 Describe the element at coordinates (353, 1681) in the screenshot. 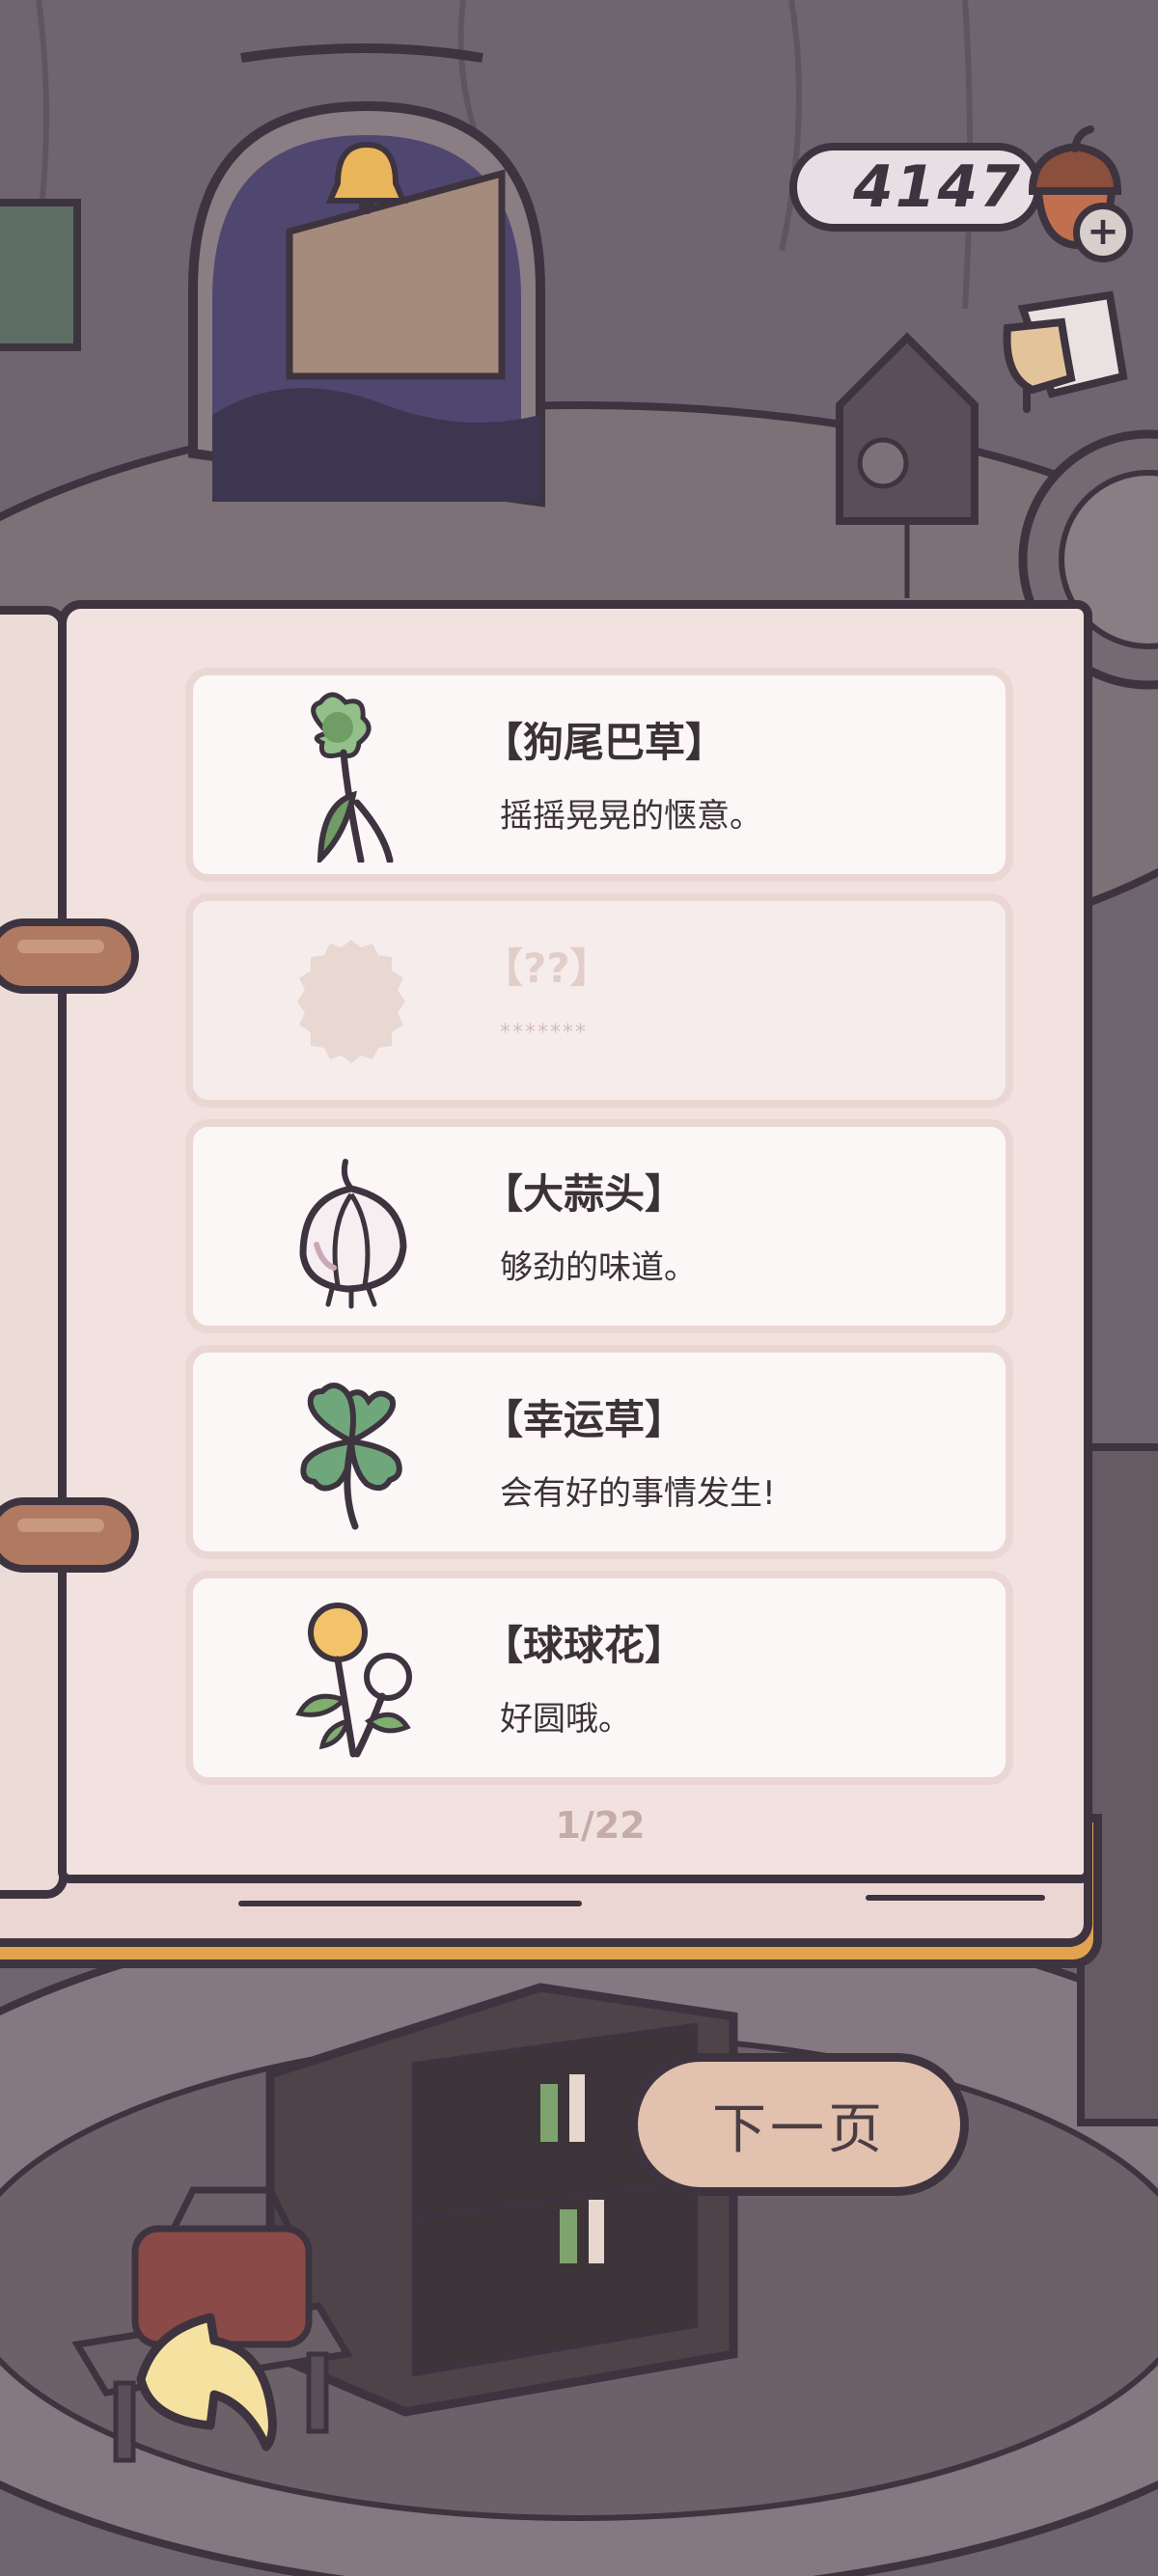

I see `ball-flower-icon` at that location.